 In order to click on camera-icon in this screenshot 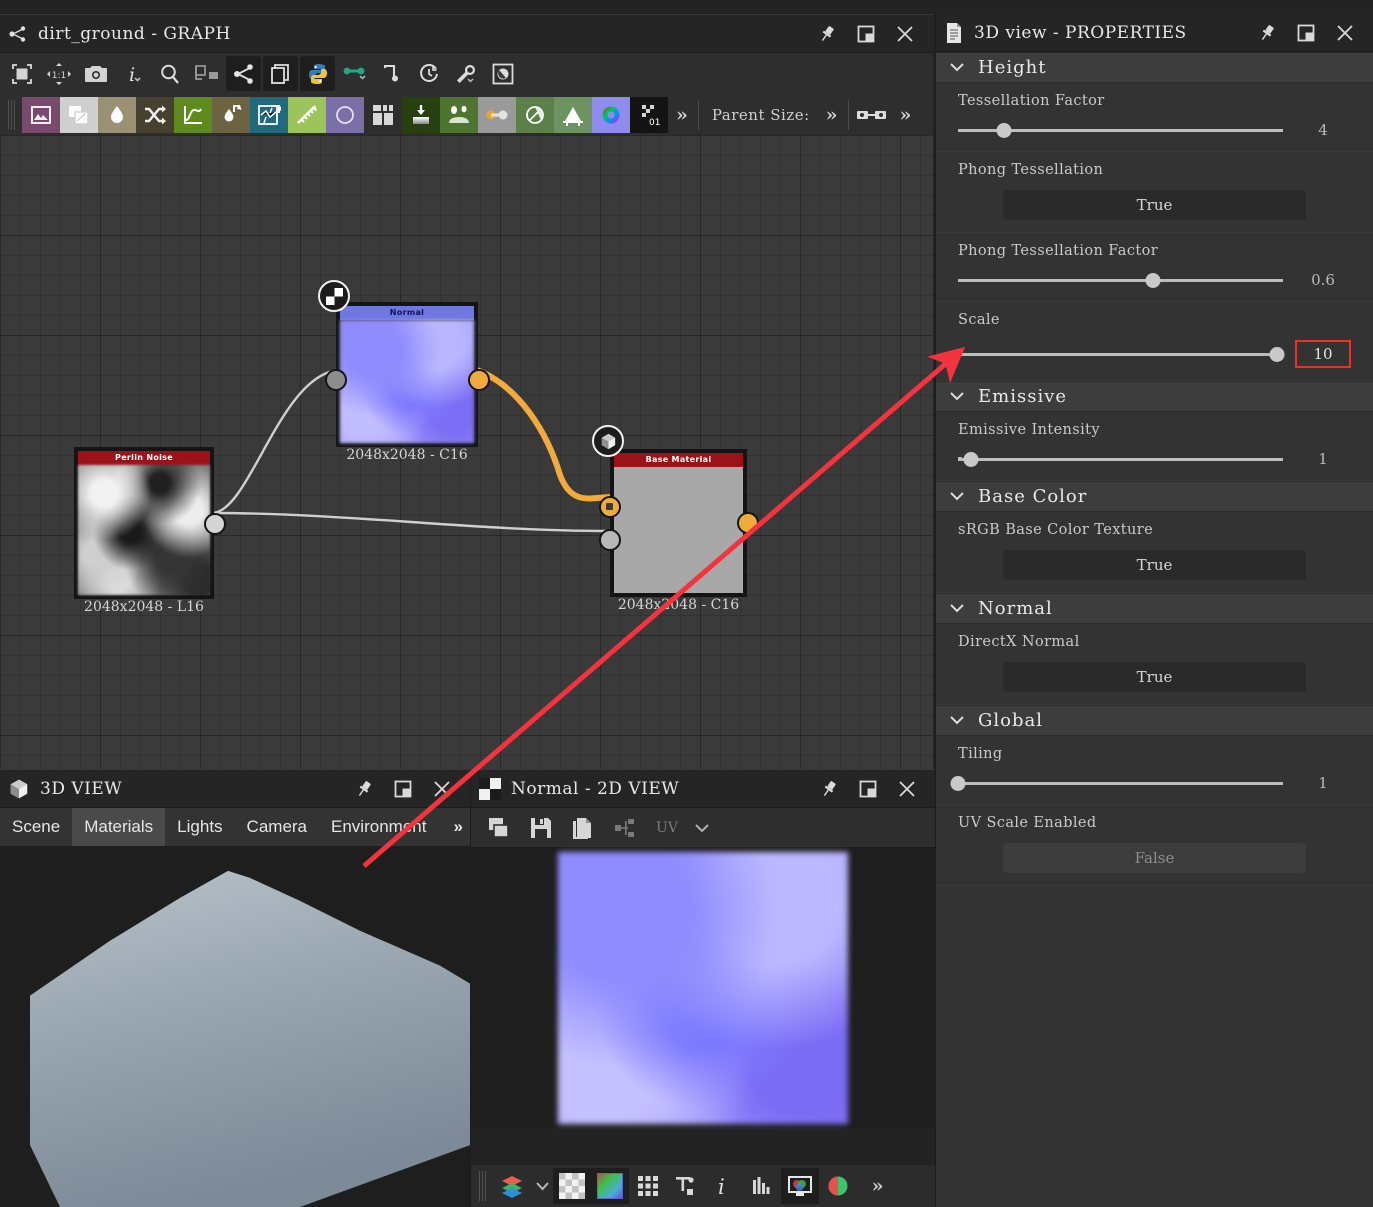, I will do `click(95, 73)`.